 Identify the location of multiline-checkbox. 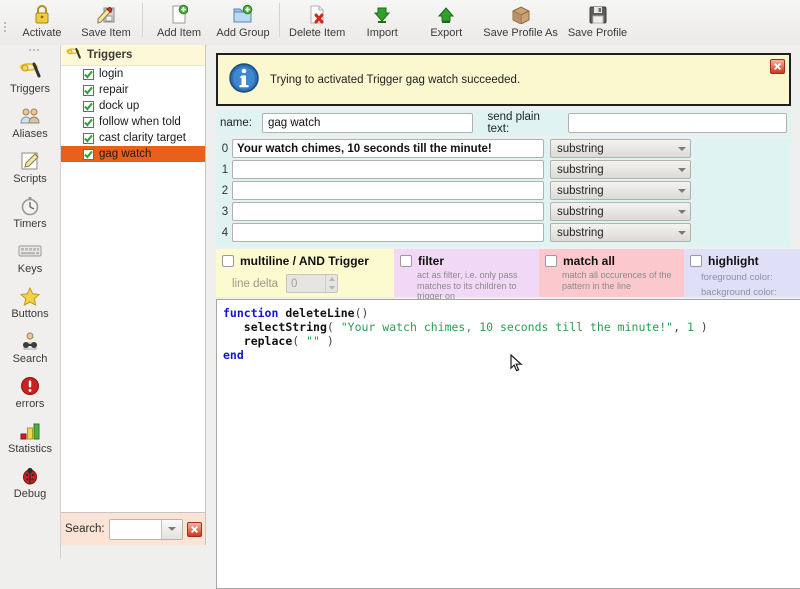
(228, 261).